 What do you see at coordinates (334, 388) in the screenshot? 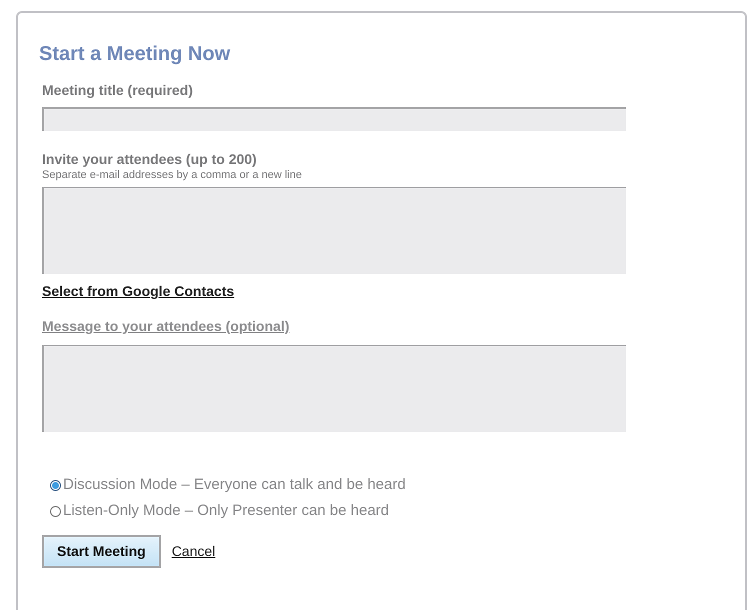
I see `message-field` at bounding box center [334, 388].